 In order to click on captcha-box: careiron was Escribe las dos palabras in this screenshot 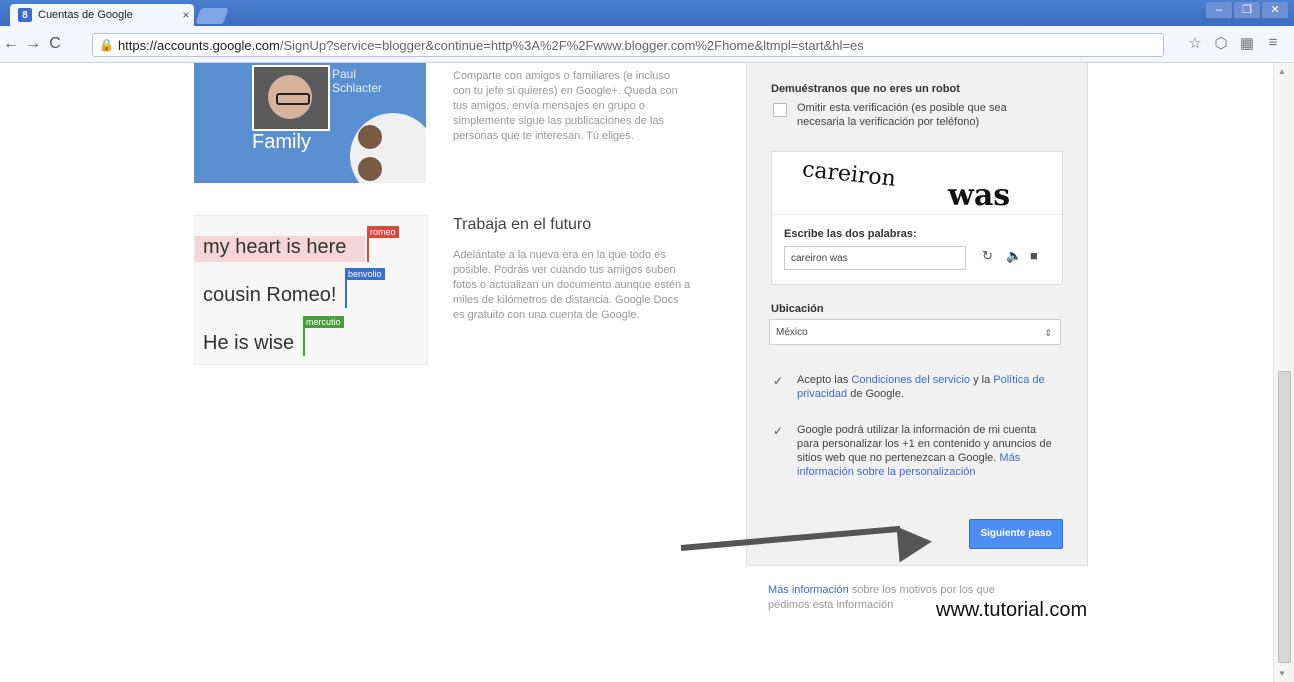, I will do `click(917, 218)`.